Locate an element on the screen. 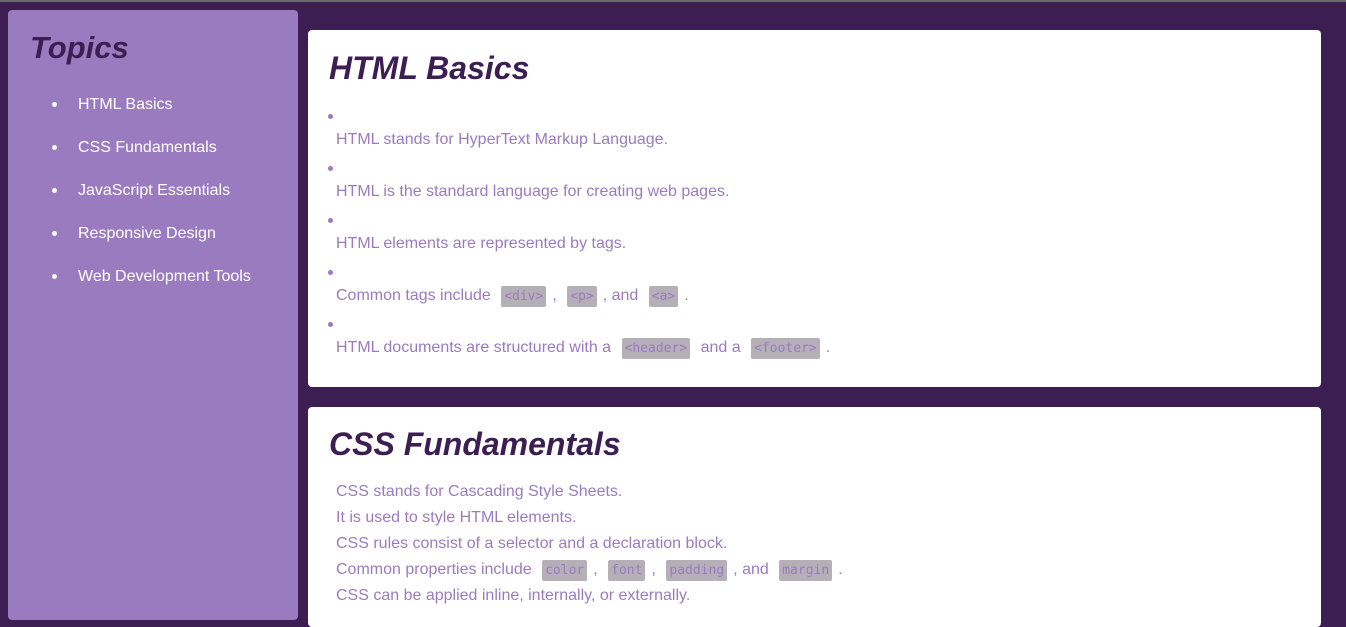 This screenshot has height=627, width=1346. sidebar-item-javascript-essentials: JavaScript Essentials is located at coordinates (153, 201).